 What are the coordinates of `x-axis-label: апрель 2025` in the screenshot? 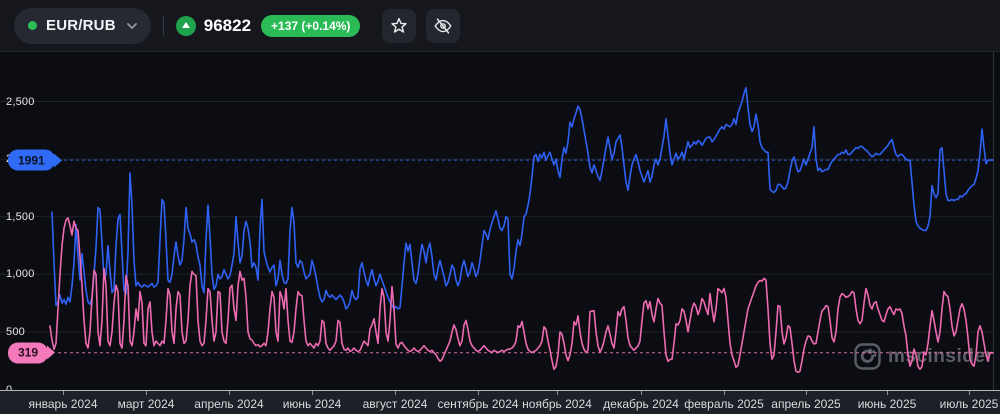 It's located at (806, 404).